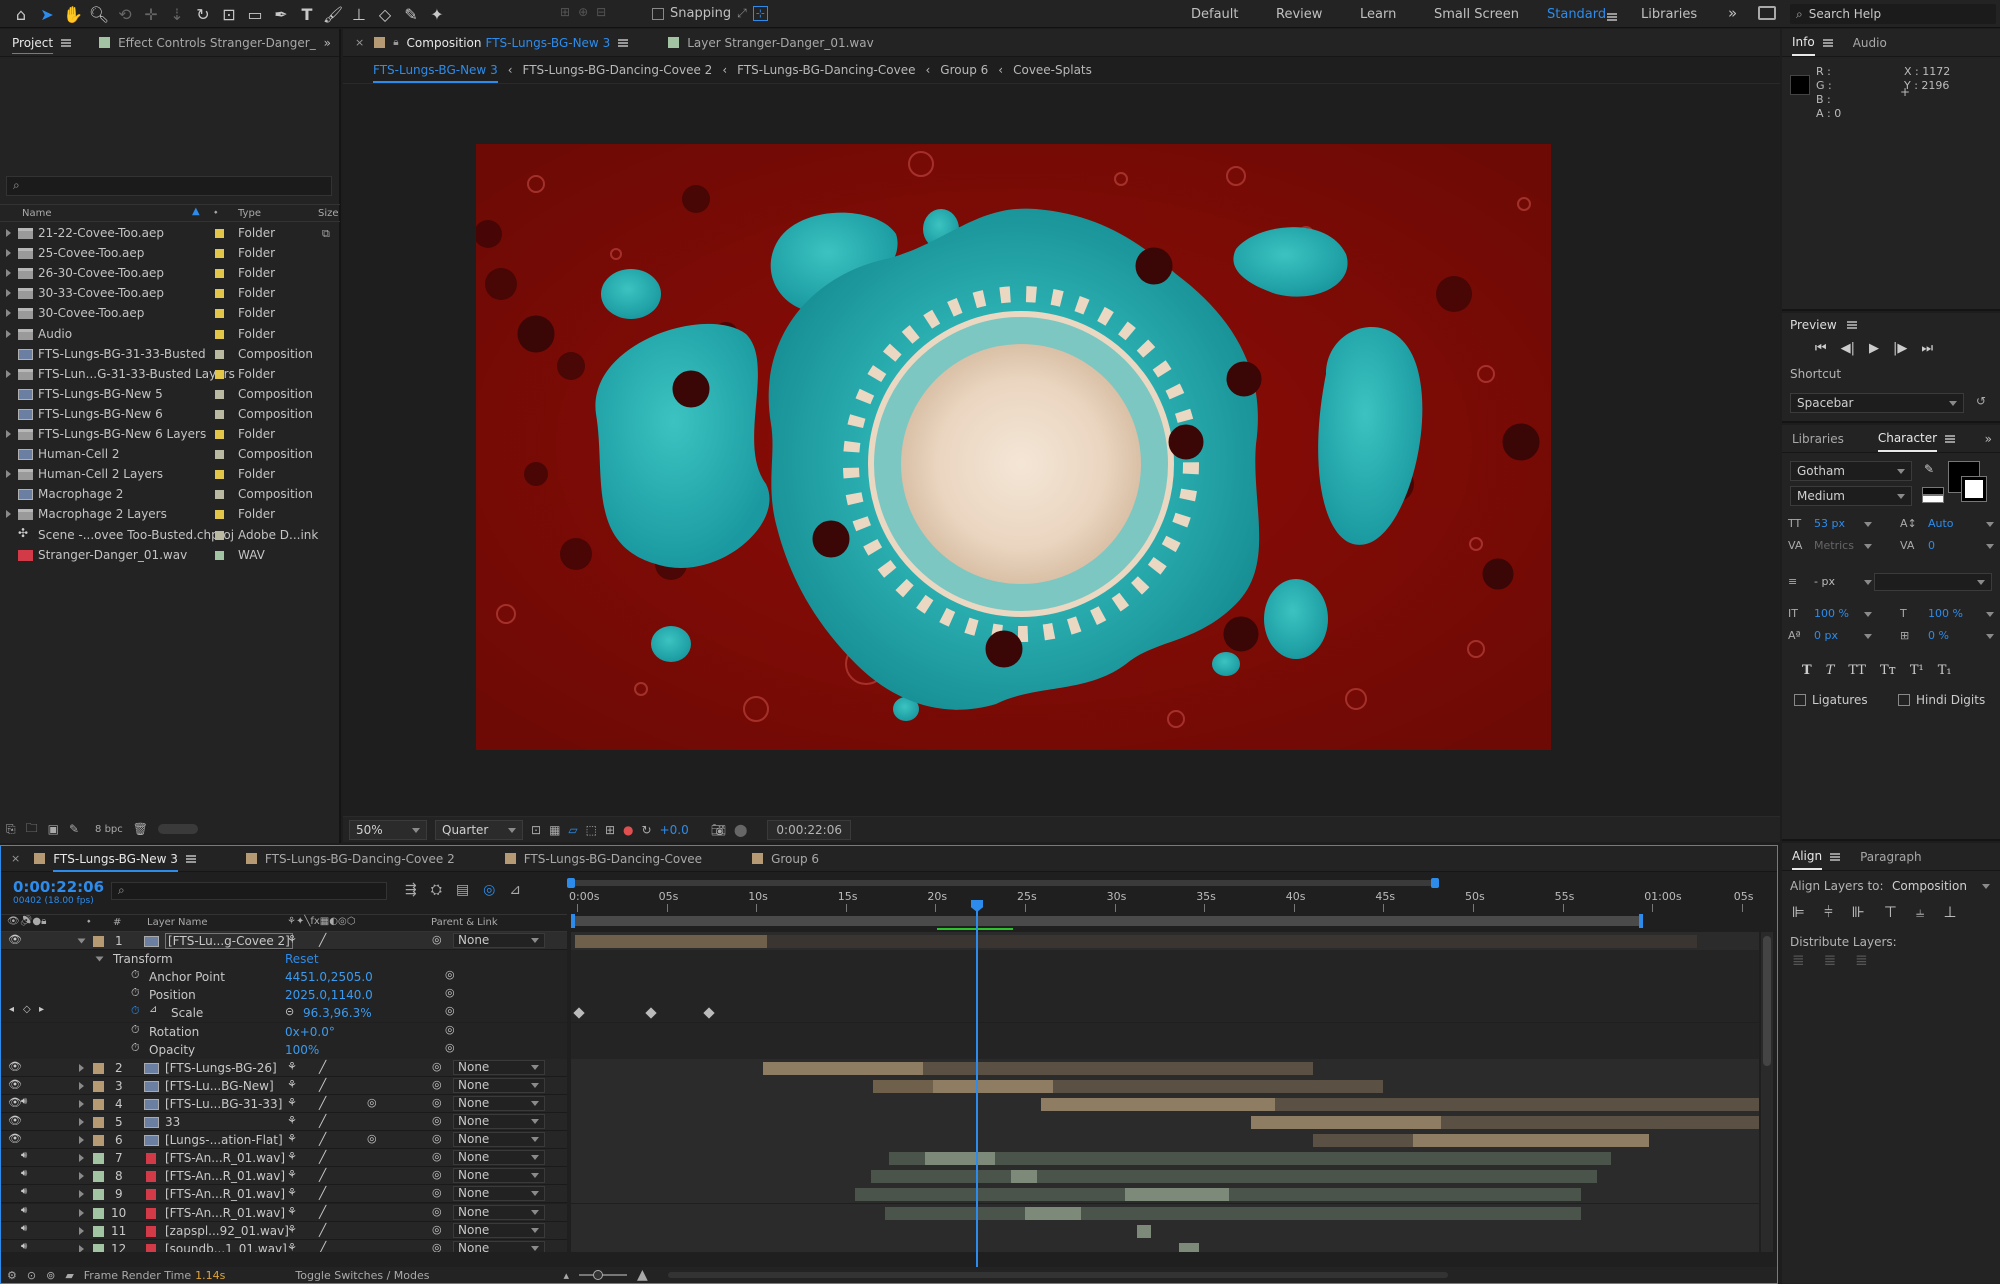 The width and height of the screenshot is (2000, 1284). I want to click on timeline-tab-3: Group 6, so click(785, 859).